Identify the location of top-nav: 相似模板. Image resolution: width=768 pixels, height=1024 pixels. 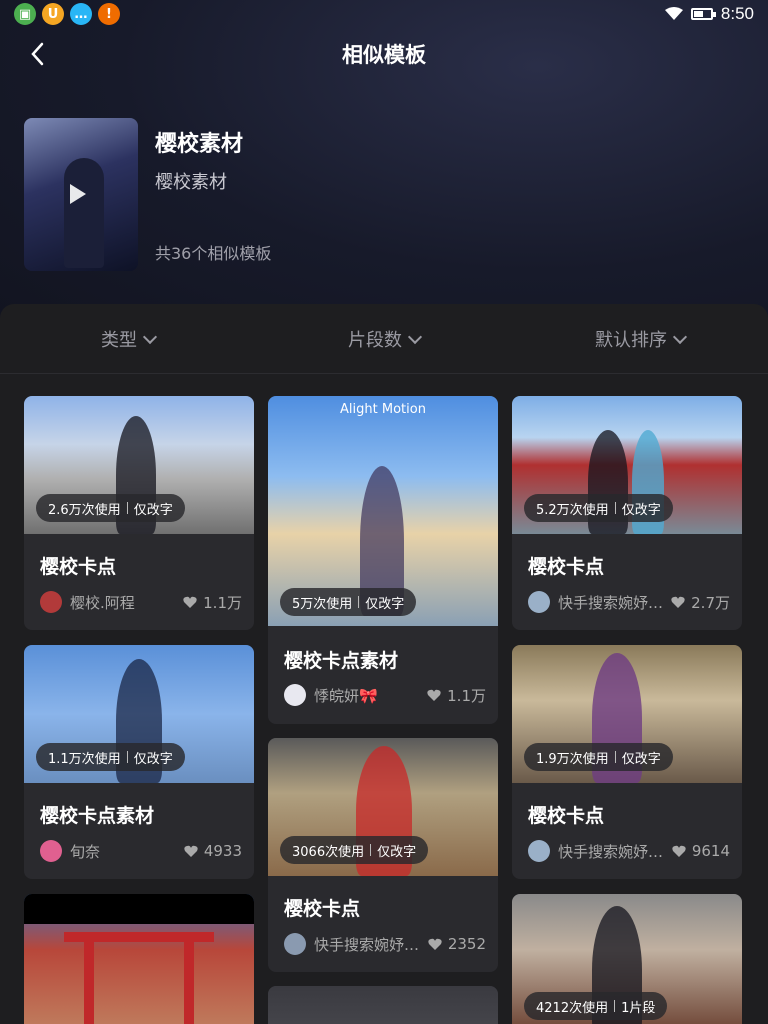
(384, 54).